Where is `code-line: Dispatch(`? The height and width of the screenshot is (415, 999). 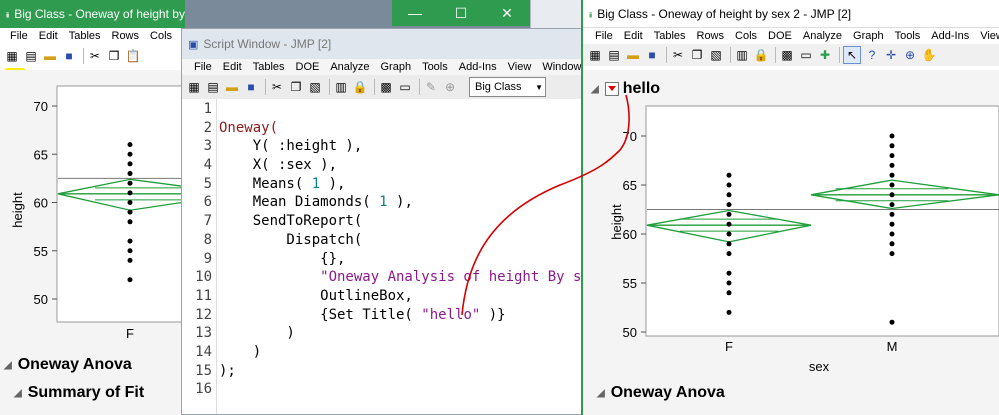 code-line: Dispatch( is located at coordinates (402, 240).